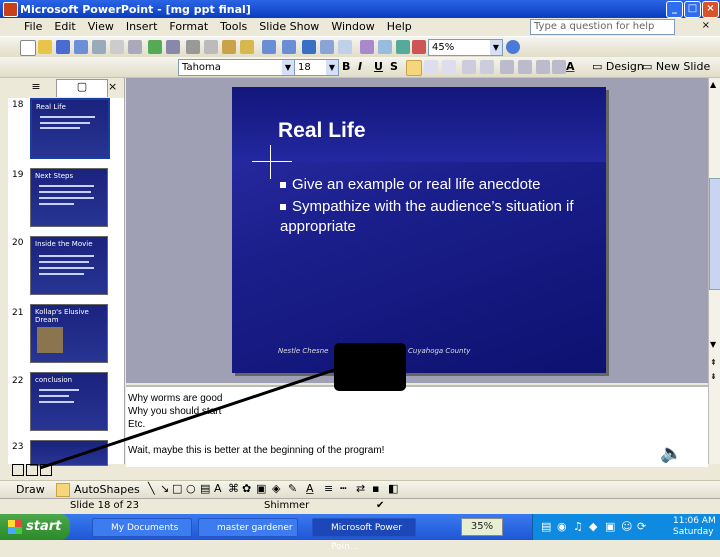 This screenshot has width=720, height=557. Describe the element at coordinates (674, 9) in the screenshot. I see `minimize-button: _` at that location.